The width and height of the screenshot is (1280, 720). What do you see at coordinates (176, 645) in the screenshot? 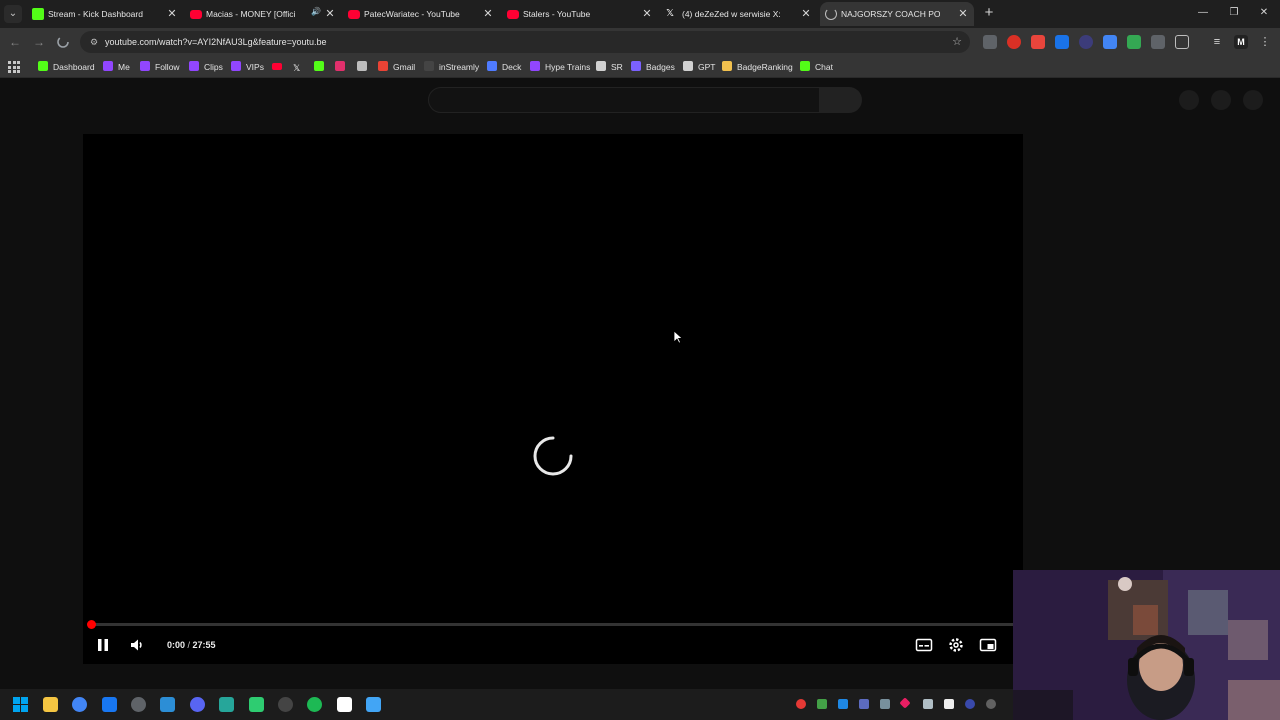
I see `current-time: 0:00` at bounding box center [176, 645].